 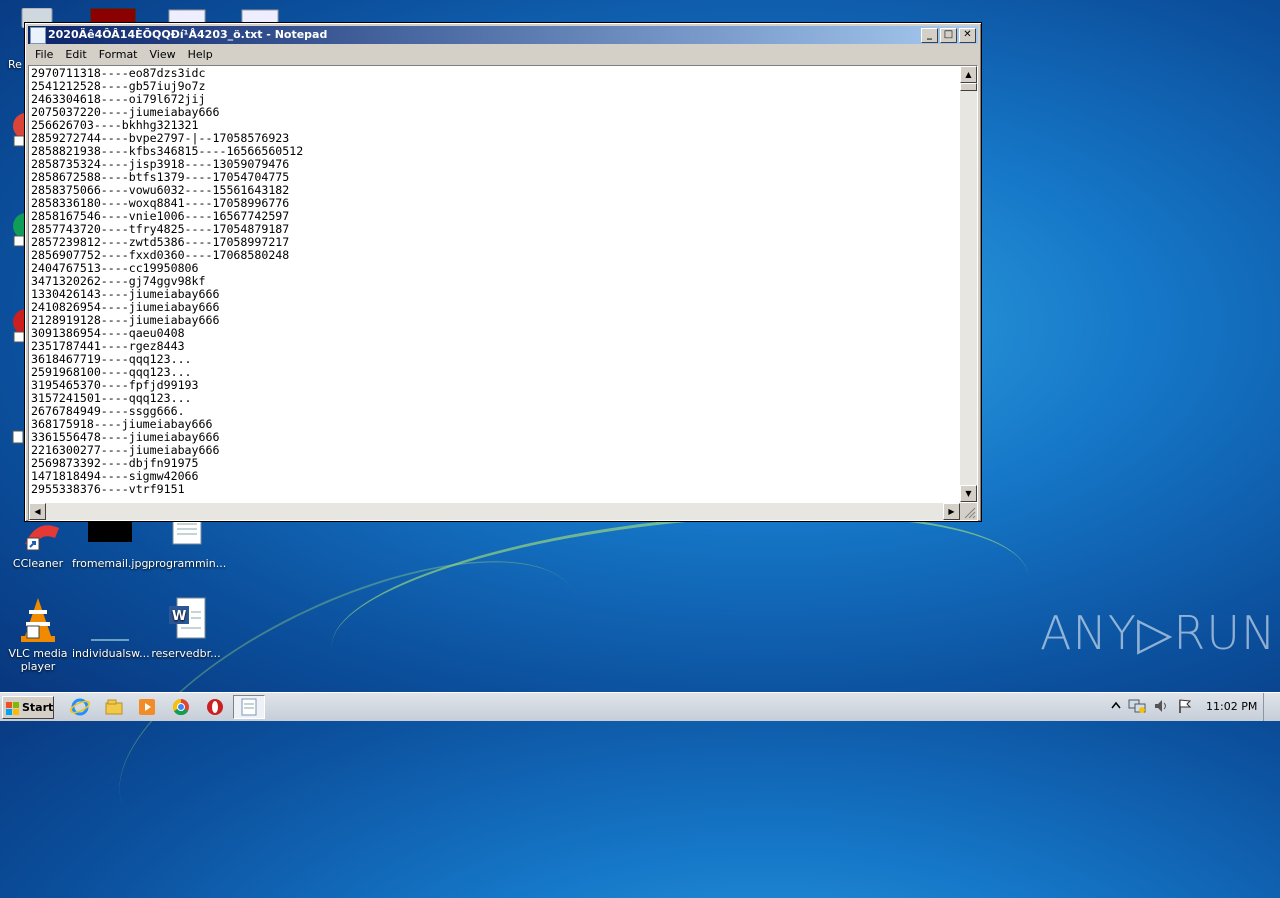 What do you see at coordinates (38, 660) in the screenshot?
I see `desktop-icon-label: VLC media player` at bounding box center [38, 660].